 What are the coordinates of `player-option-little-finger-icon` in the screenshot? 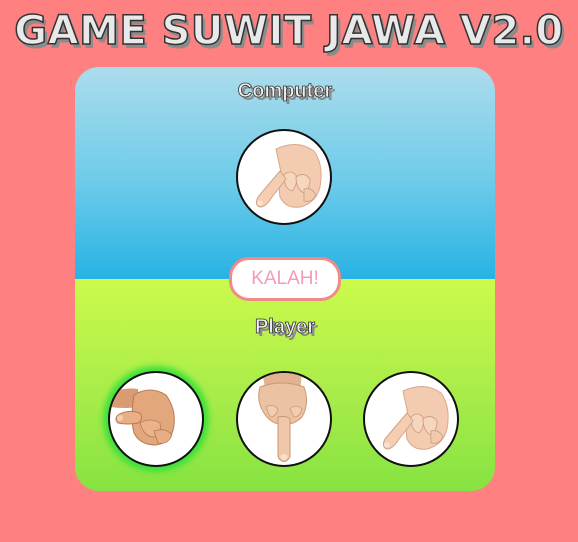 It's located at (411, 419).